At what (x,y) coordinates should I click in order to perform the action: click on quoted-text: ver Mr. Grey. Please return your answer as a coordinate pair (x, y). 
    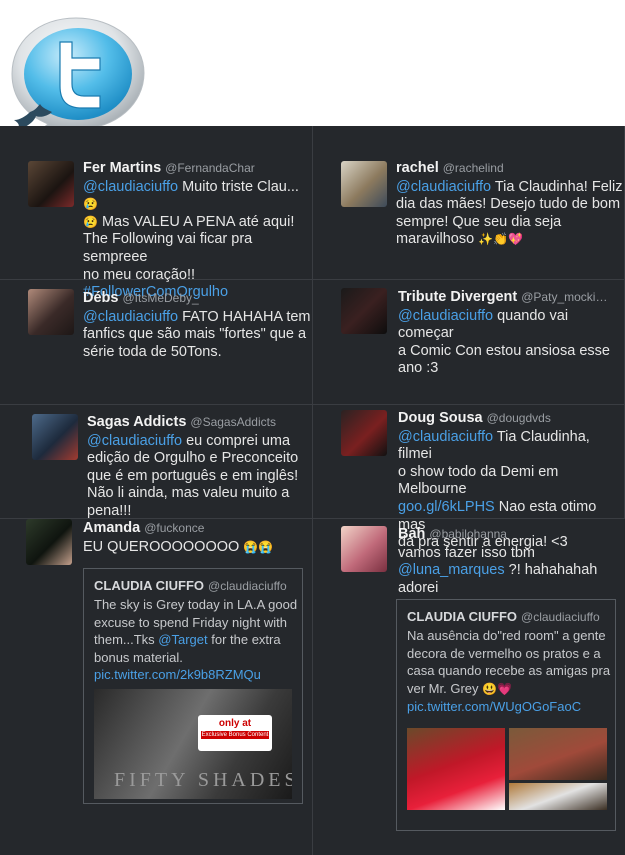
    Looking at the image, I should click on (445, 688).